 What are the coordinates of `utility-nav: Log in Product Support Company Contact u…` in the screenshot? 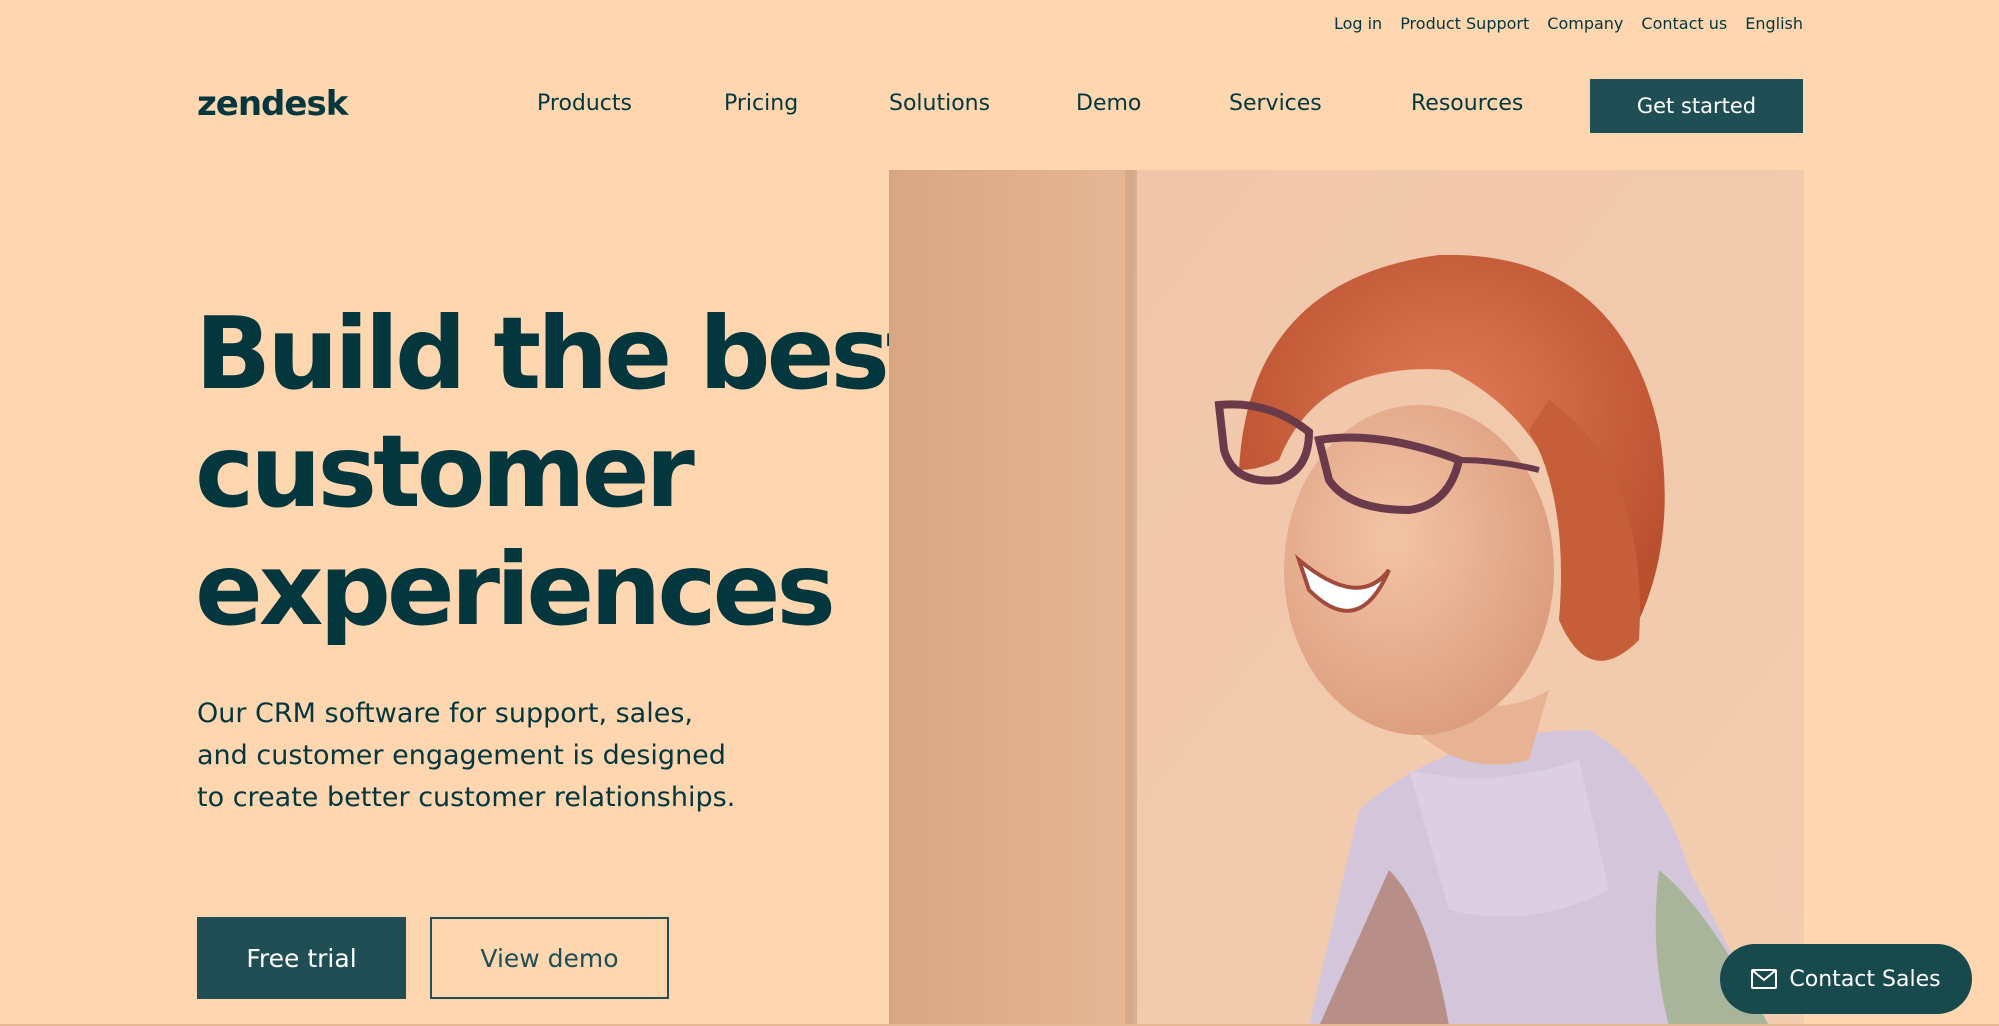 It's located at (1568, 23).